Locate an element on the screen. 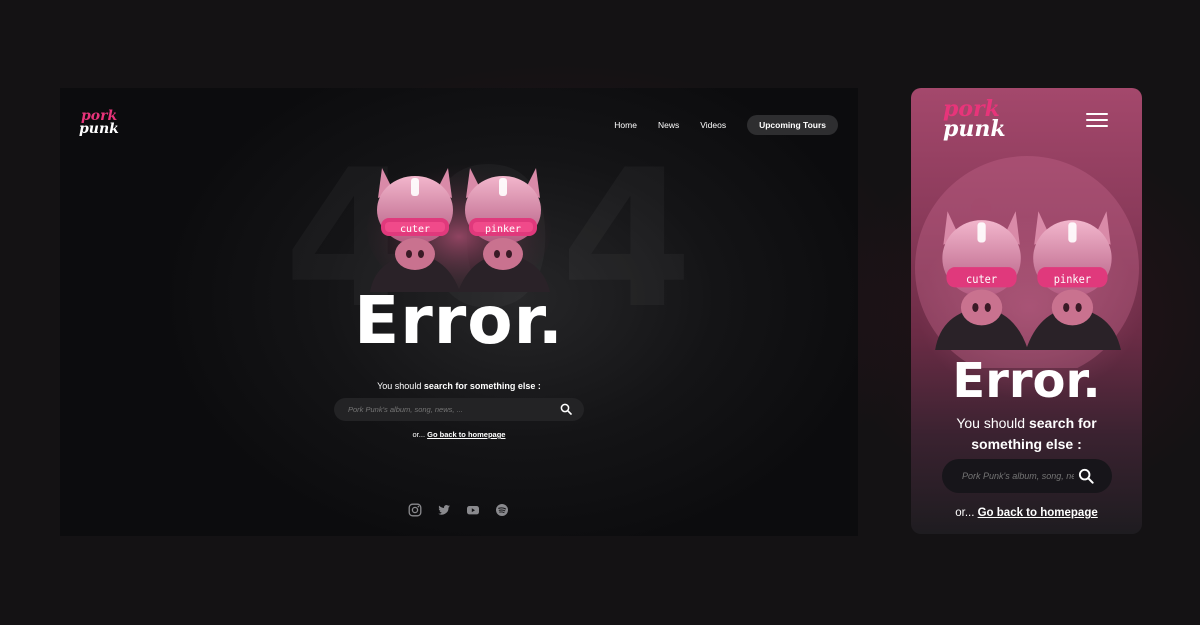  instagram-icon is located at coordinates (415, 510).